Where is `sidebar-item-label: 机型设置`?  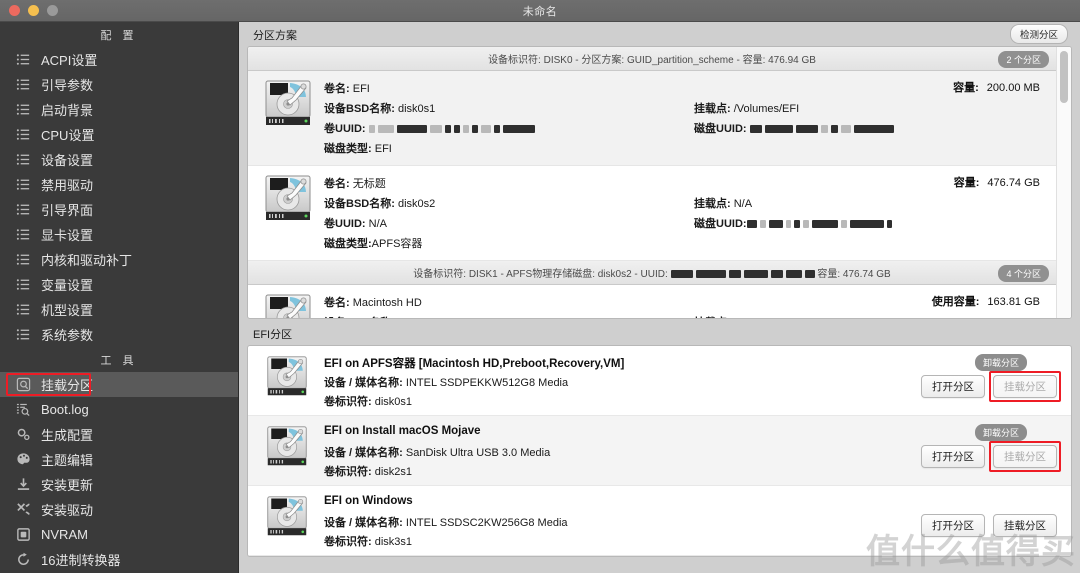
sidebar-item-label: 机型设置 is located at coordinates (67, 310).